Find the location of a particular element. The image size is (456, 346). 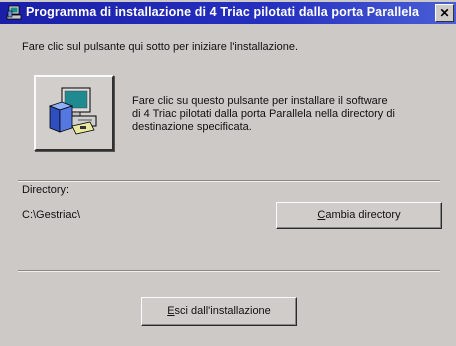

exit-setup-button: Esci dall'installazione is located at coordinates (219, 311).